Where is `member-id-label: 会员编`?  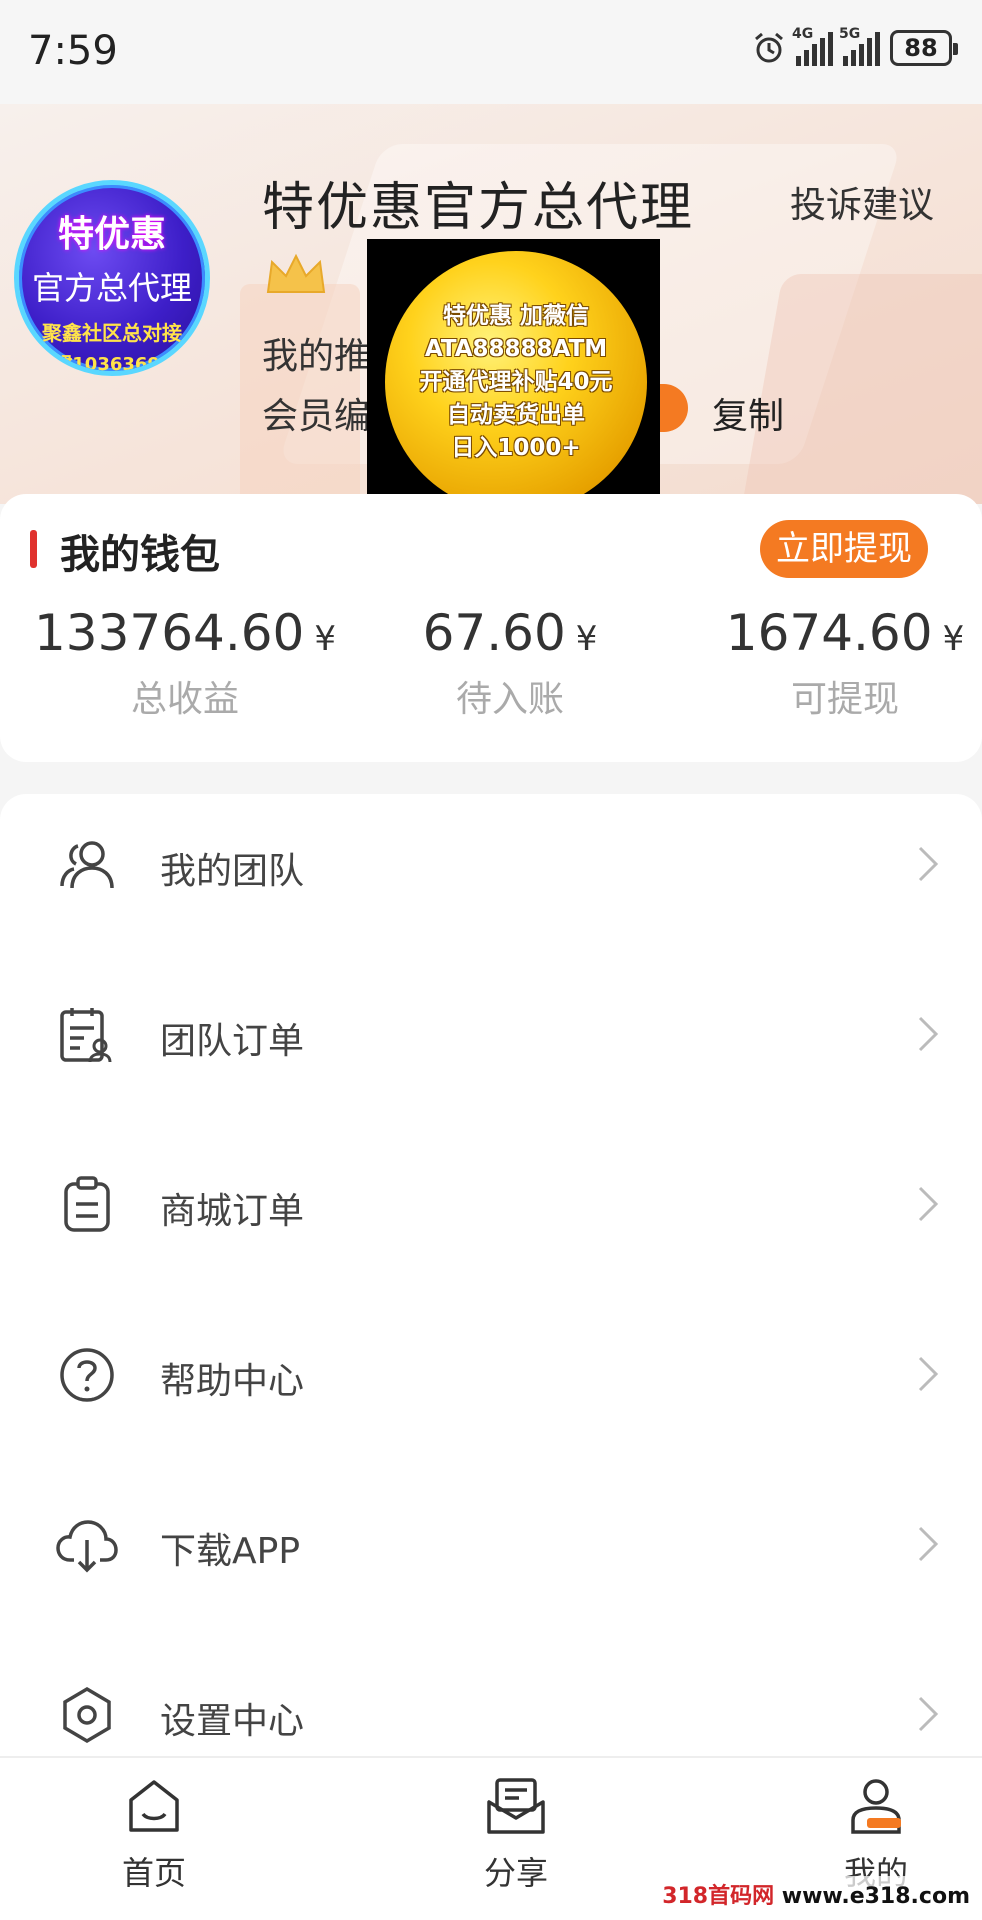 member-id-label: 会员编 is located at coordinates (316, 416).